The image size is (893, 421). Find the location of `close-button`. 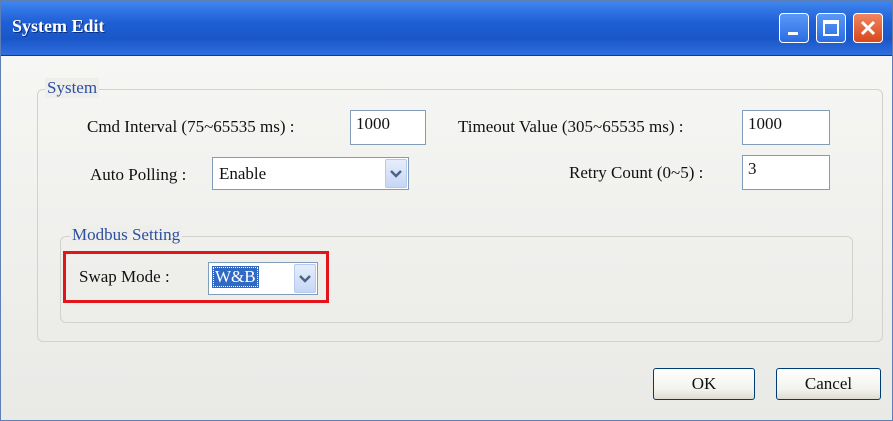

close-button is located at coordinates (868, 28).